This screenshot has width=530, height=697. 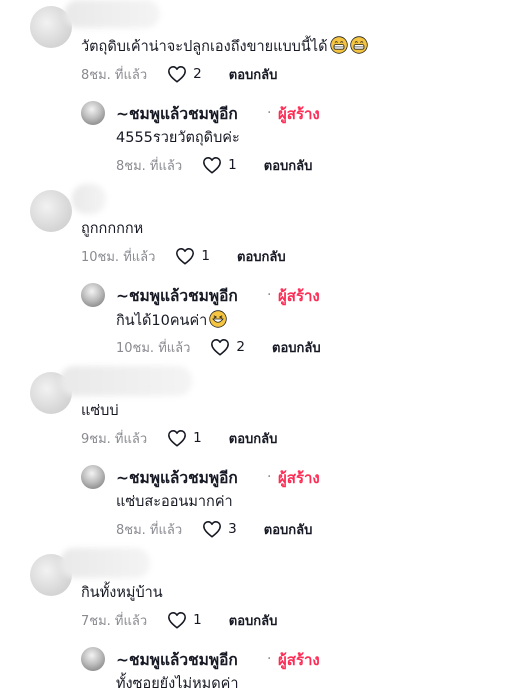 I want to click on comment-time: 9ชม. ที่แล้ว, so click(x=114, y=439).